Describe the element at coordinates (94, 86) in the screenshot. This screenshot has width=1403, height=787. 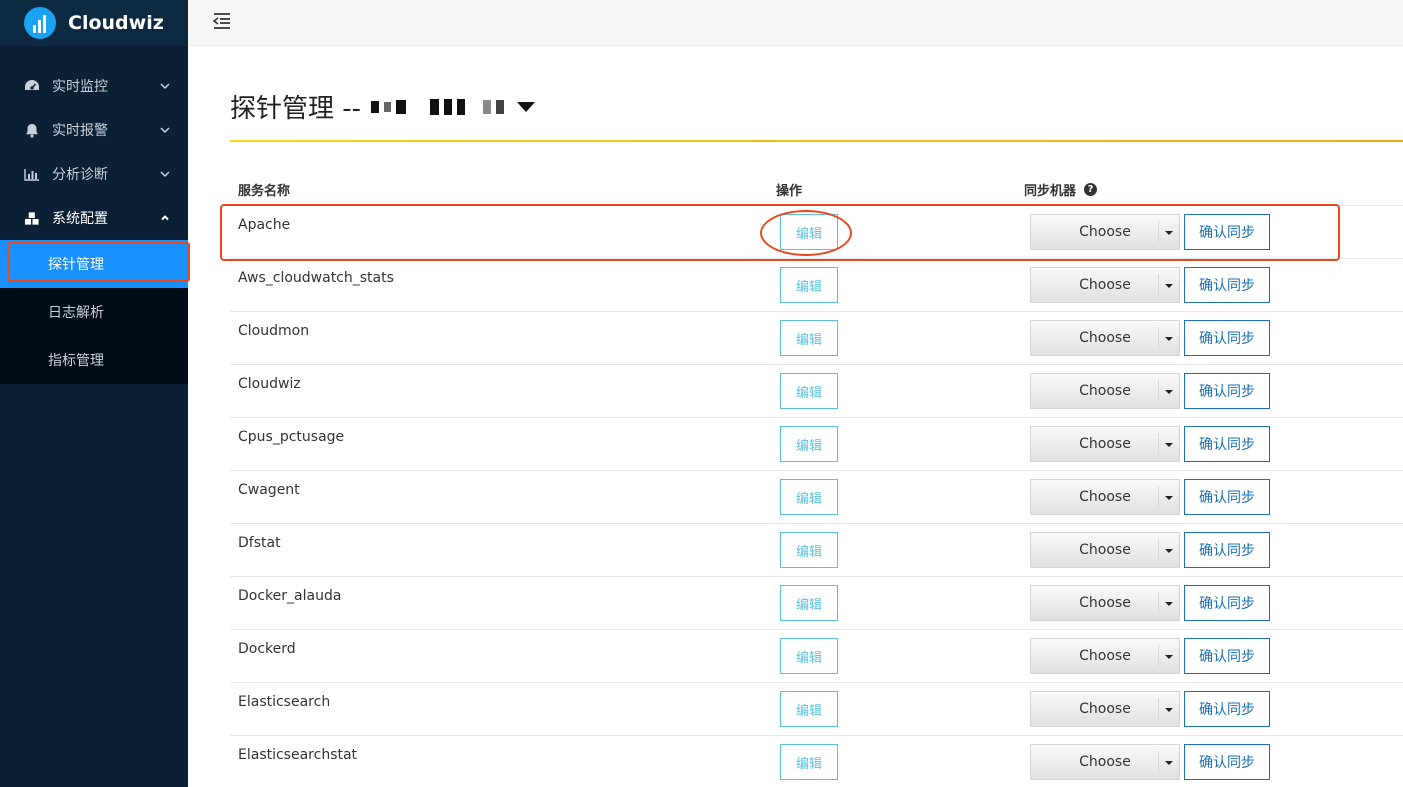
I see `sidebar-item-realtime-monitor: 实时监控` at that location.